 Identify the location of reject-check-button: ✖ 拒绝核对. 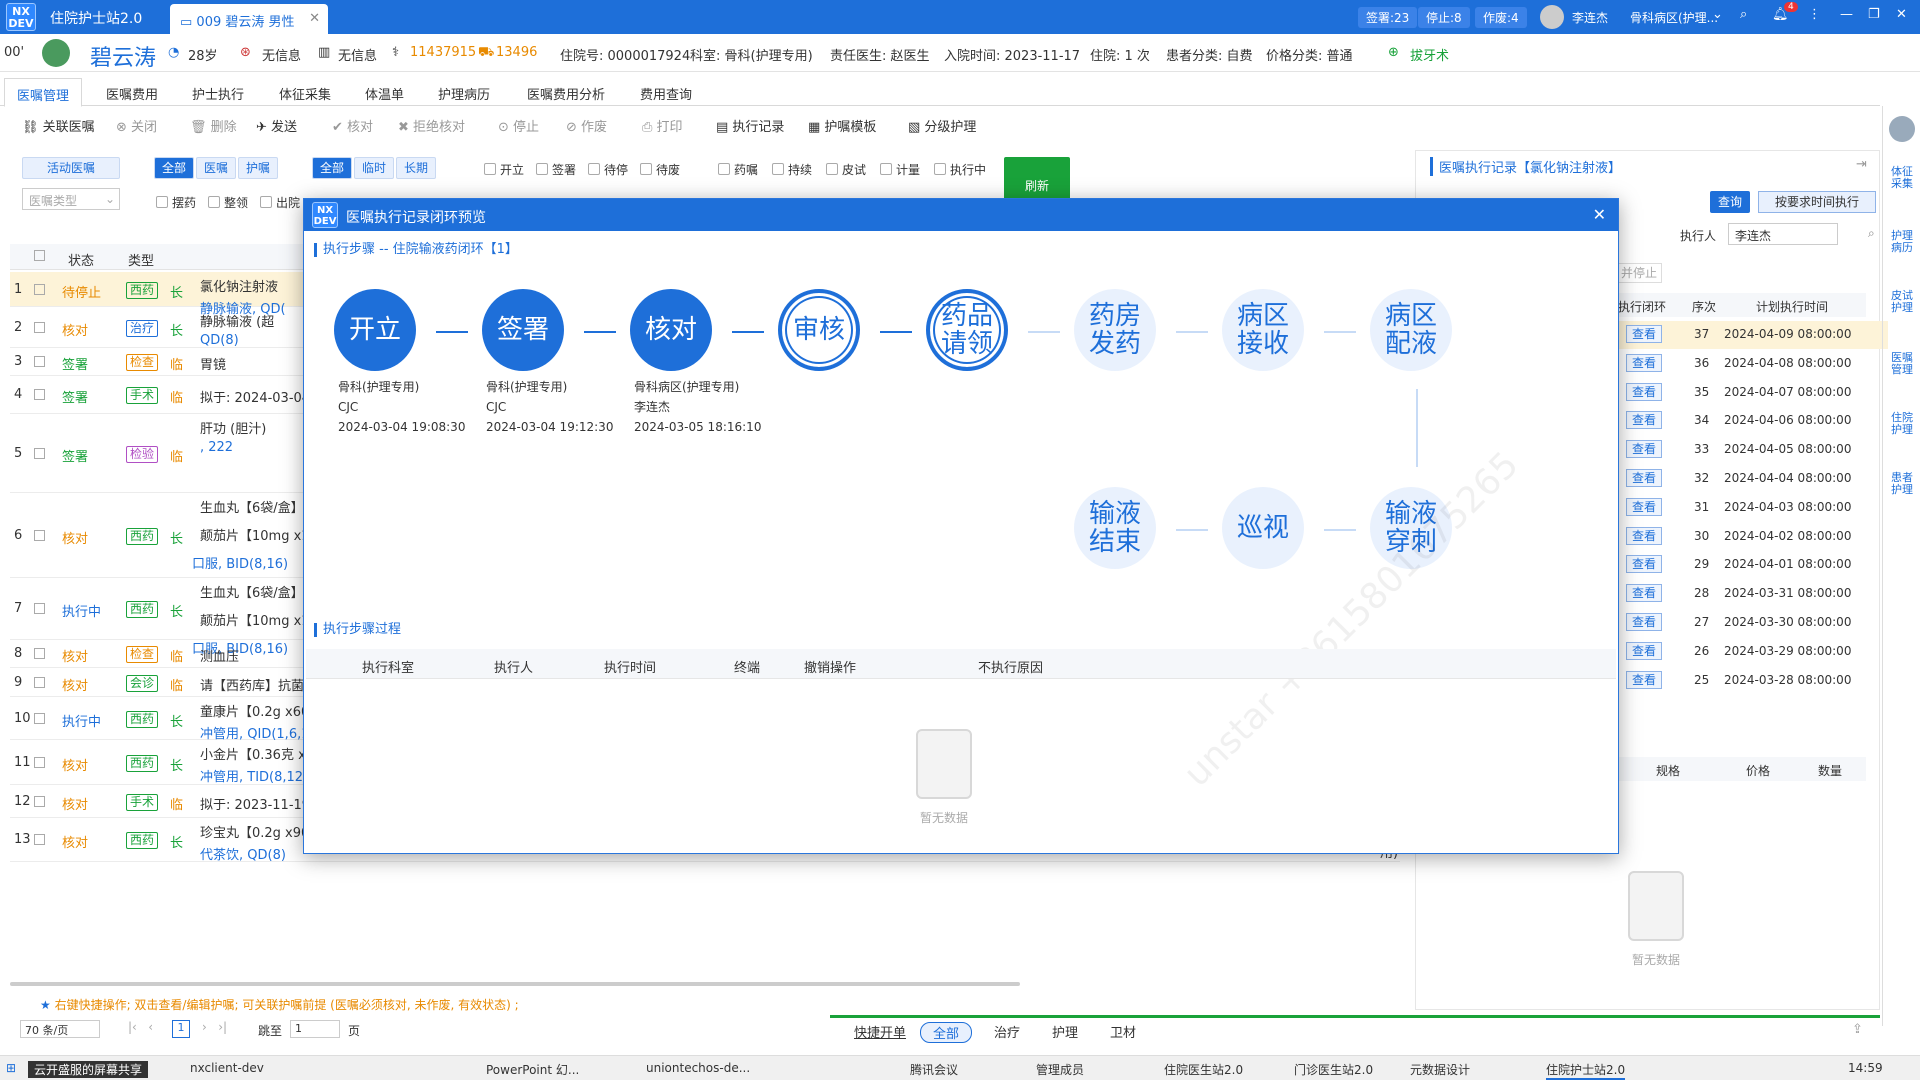
(431, 125).